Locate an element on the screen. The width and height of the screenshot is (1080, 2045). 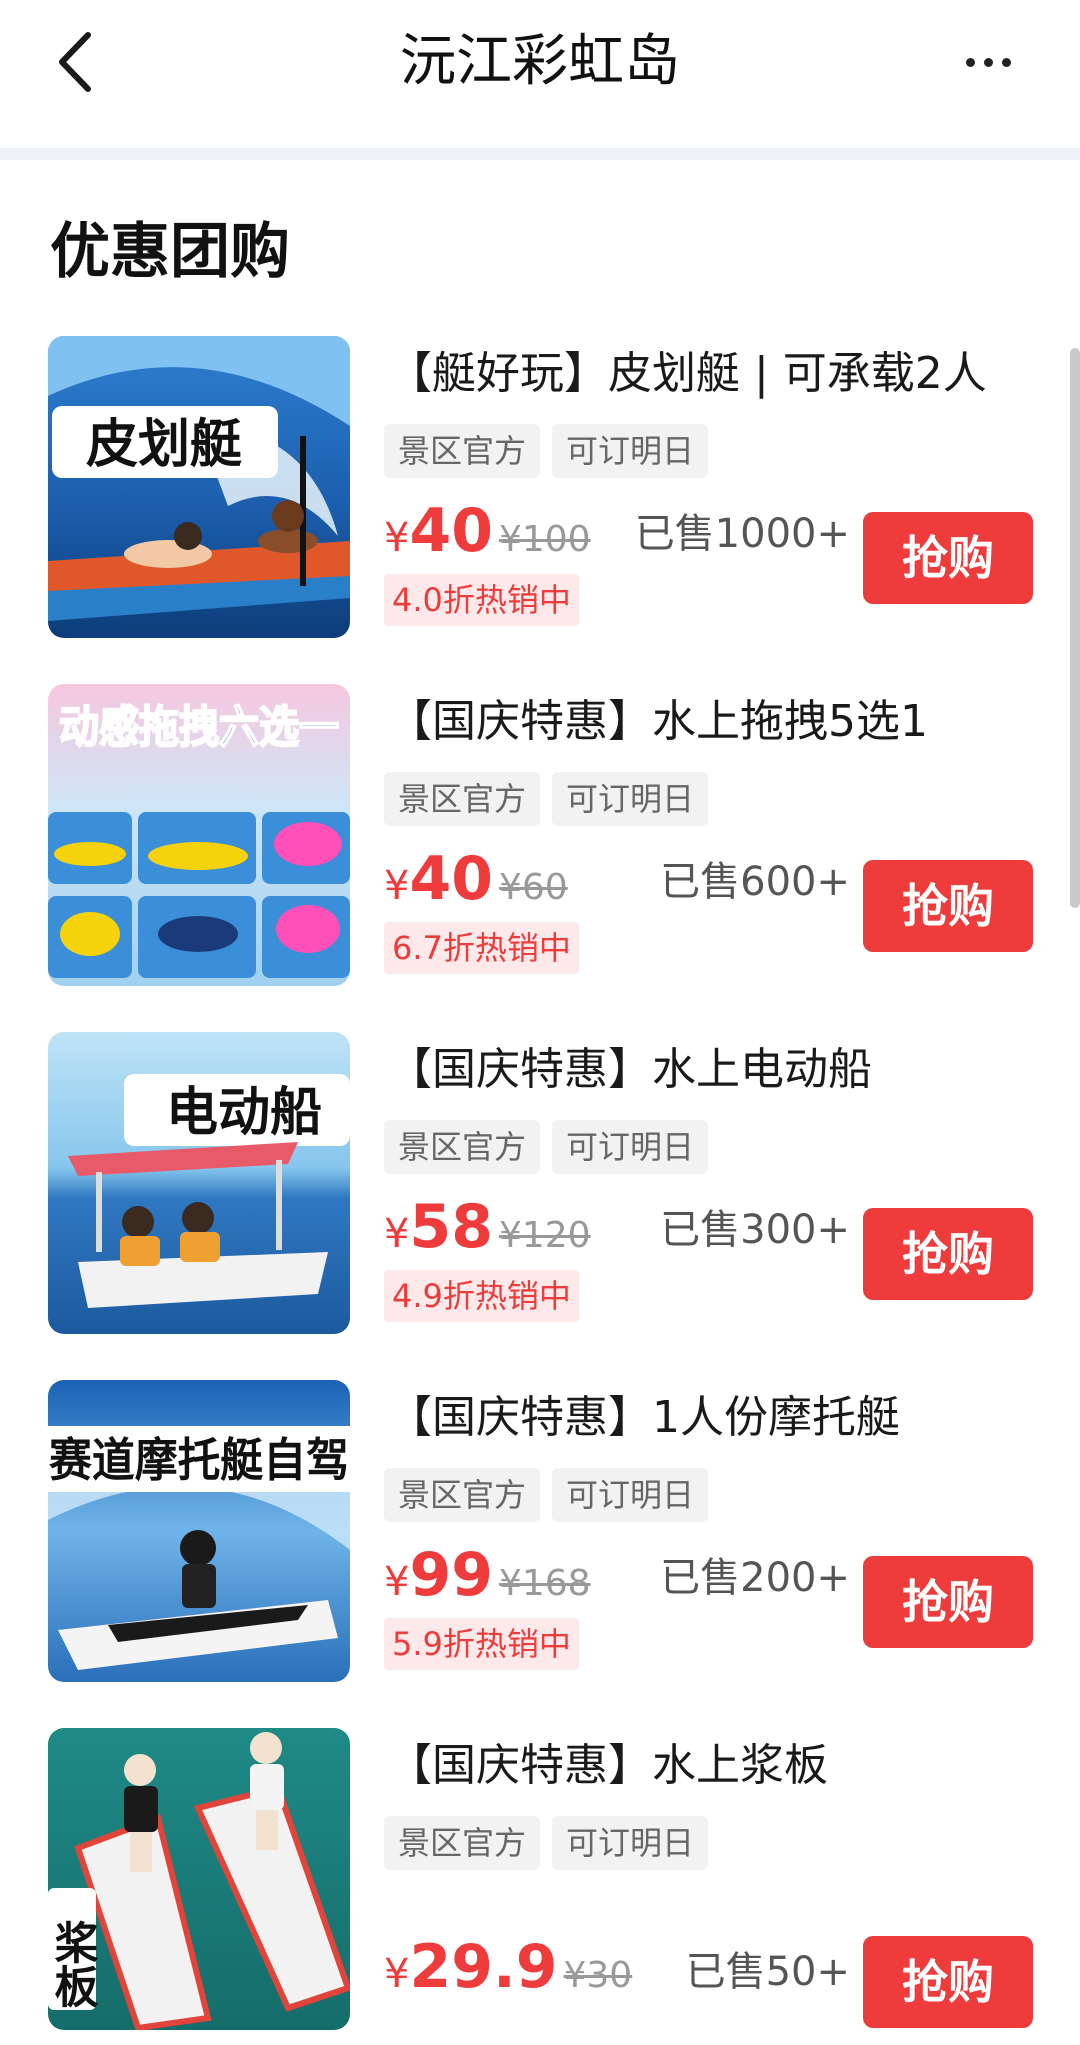
deal-thumbnail: 皮划艇 is located at coordinates (199, 487).